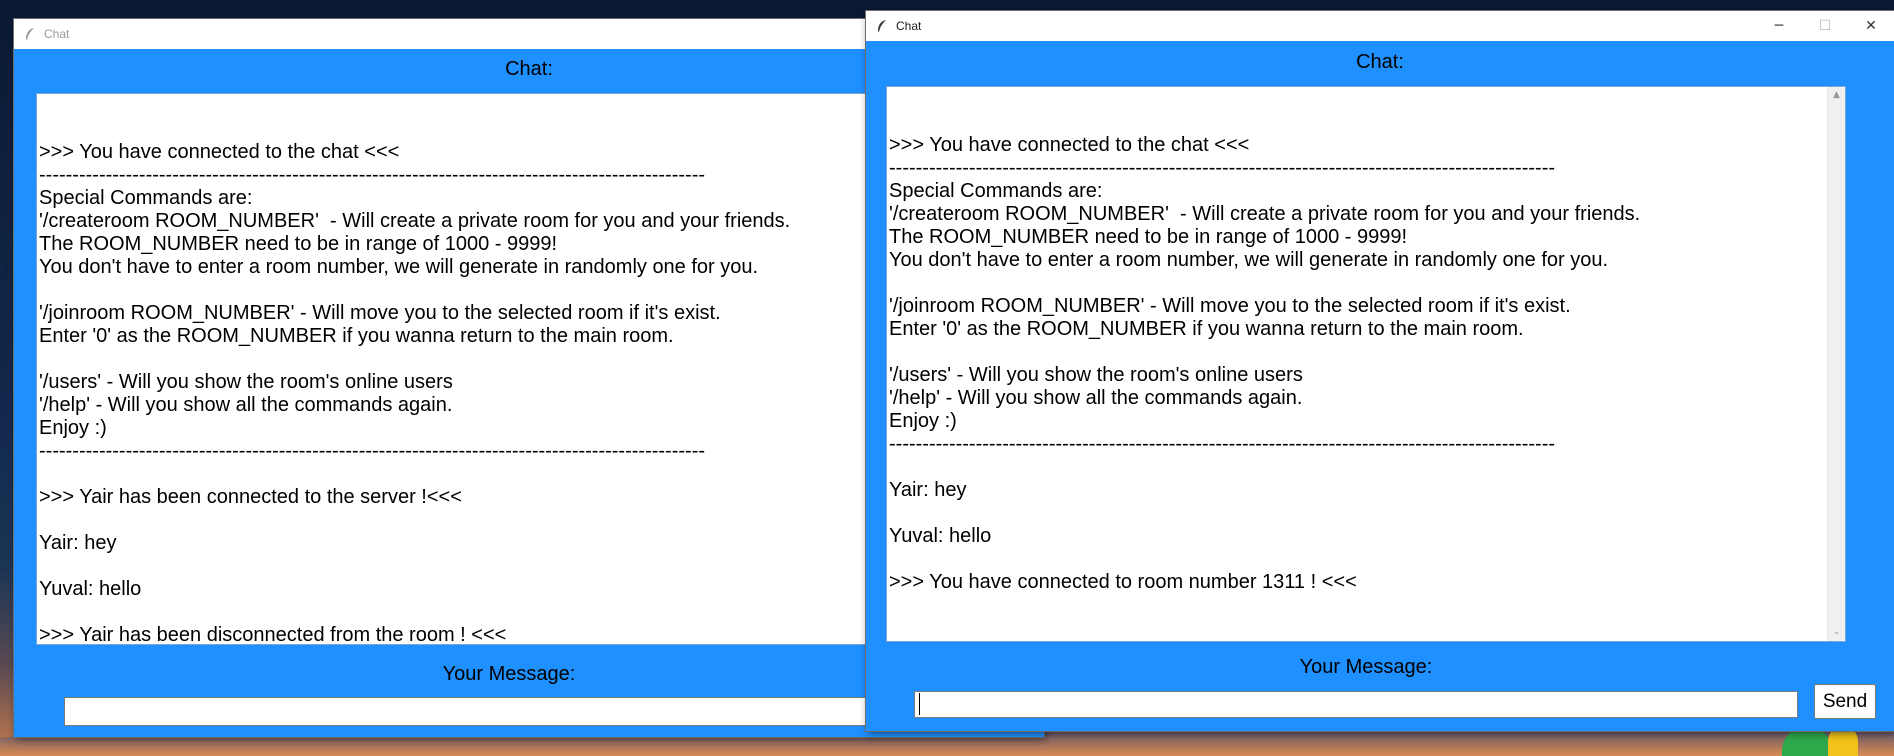  What do you see at coordinates (1845, 701) in the screenshot?
I see `send-button: Send` at bounding box center [1845, 701].